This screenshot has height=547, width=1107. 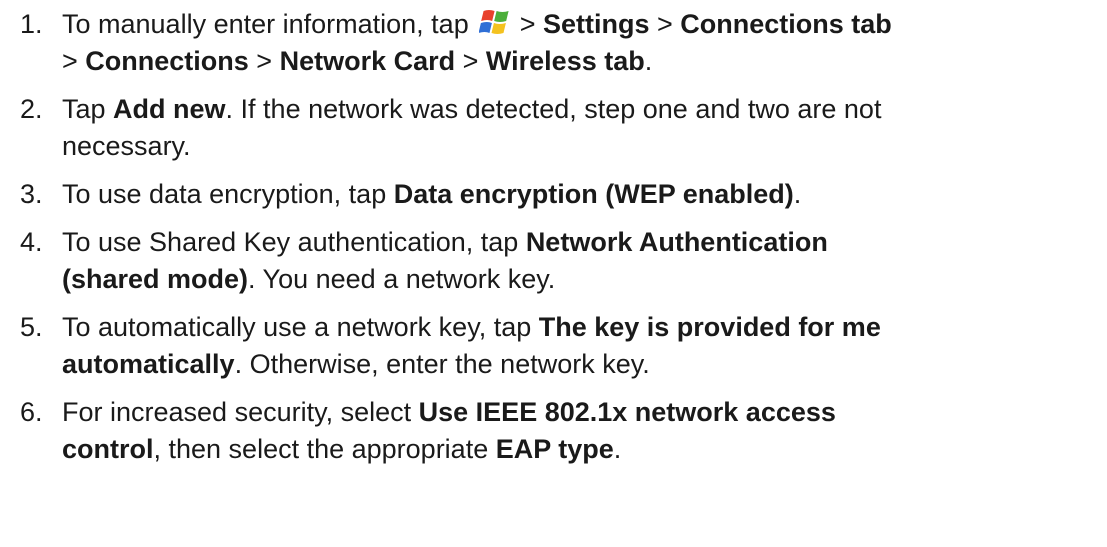 I want to click on step-number: 6., so click(x=31, y=412).